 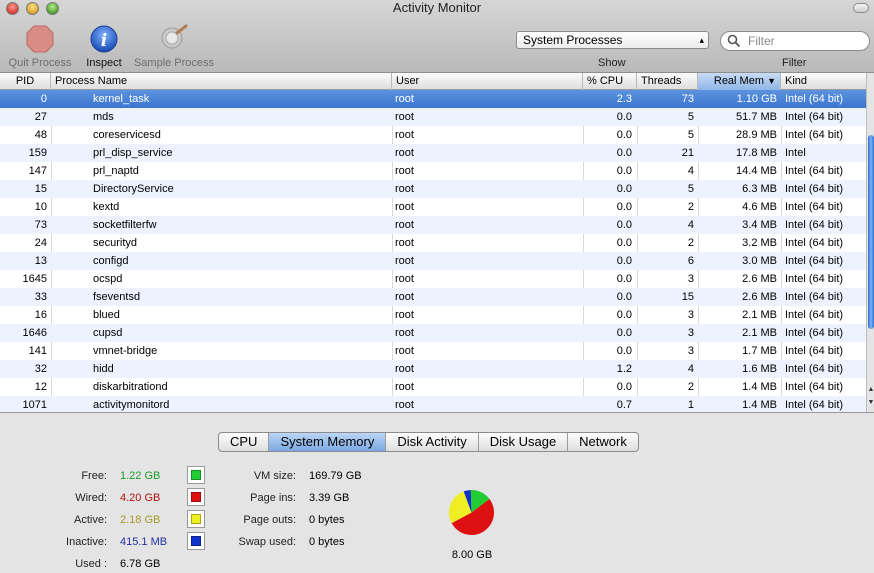 What do you see at coordinates (86, 542) in the screenshot?
I see `inactive-label: Inactive:` at bounding box center [86, 542].